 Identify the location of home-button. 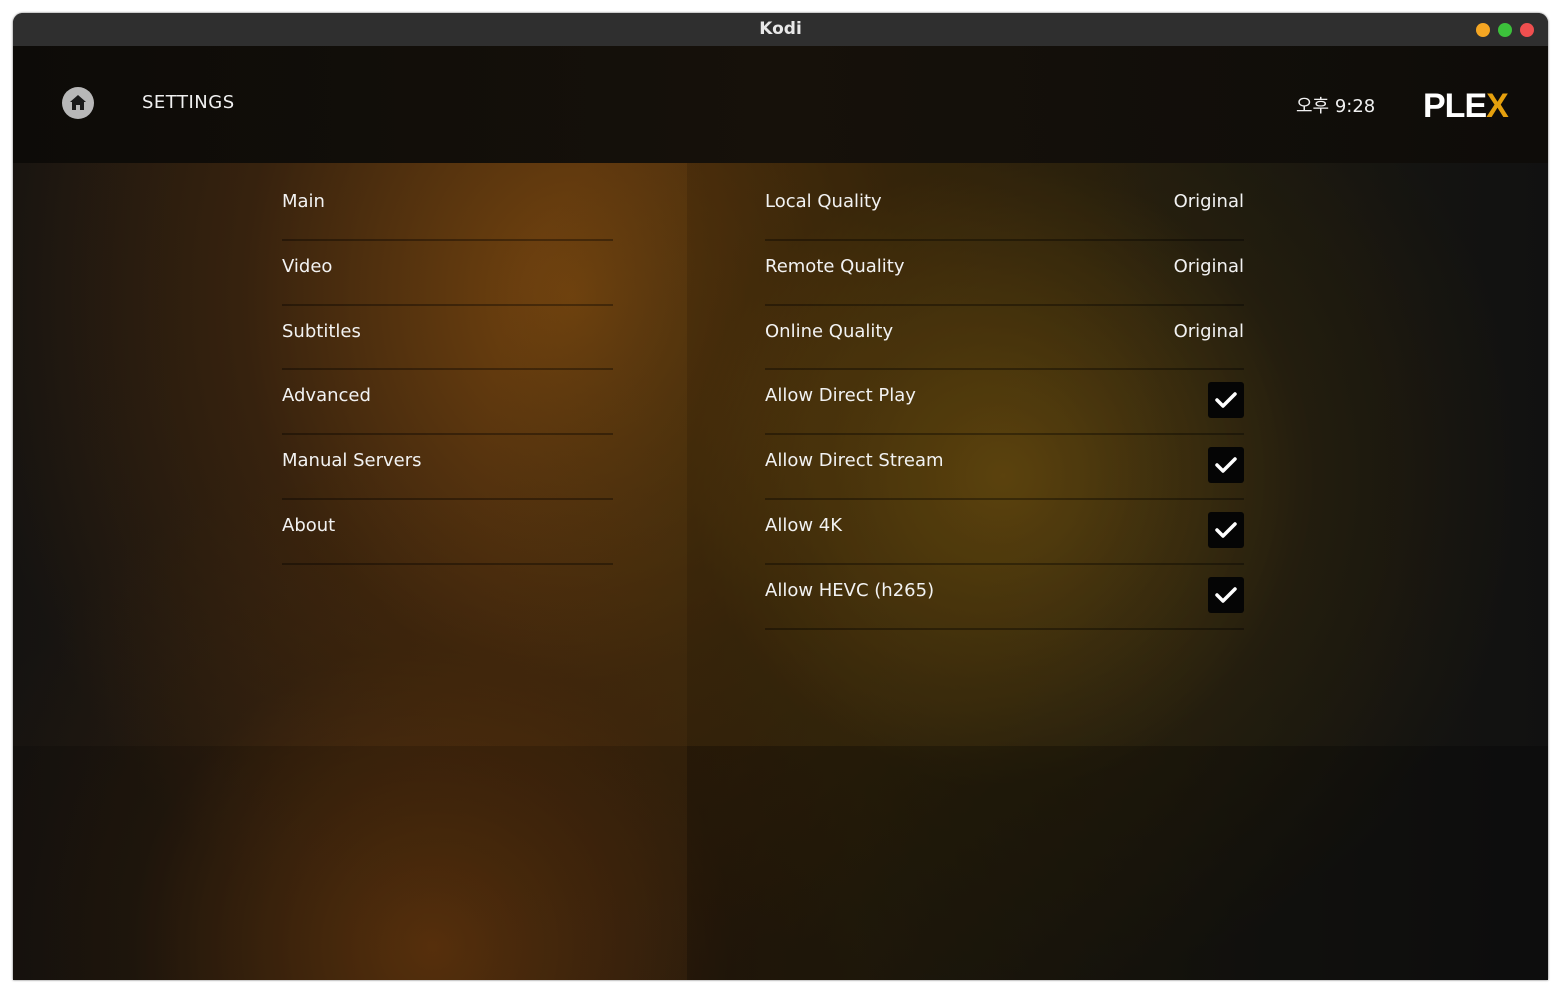
(78, 103).